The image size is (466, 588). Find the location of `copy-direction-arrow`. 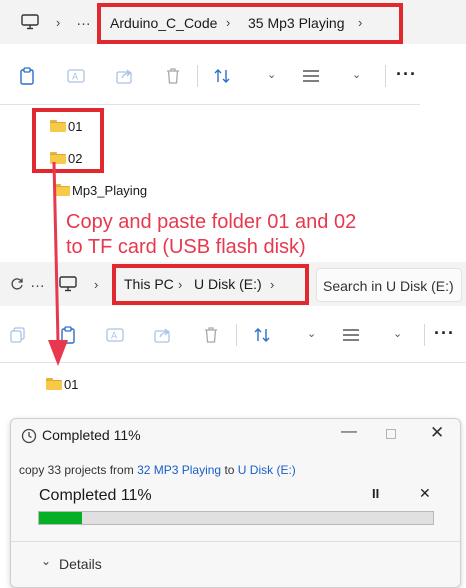

copy-direction-arrow is located at coordinates (58, 263).